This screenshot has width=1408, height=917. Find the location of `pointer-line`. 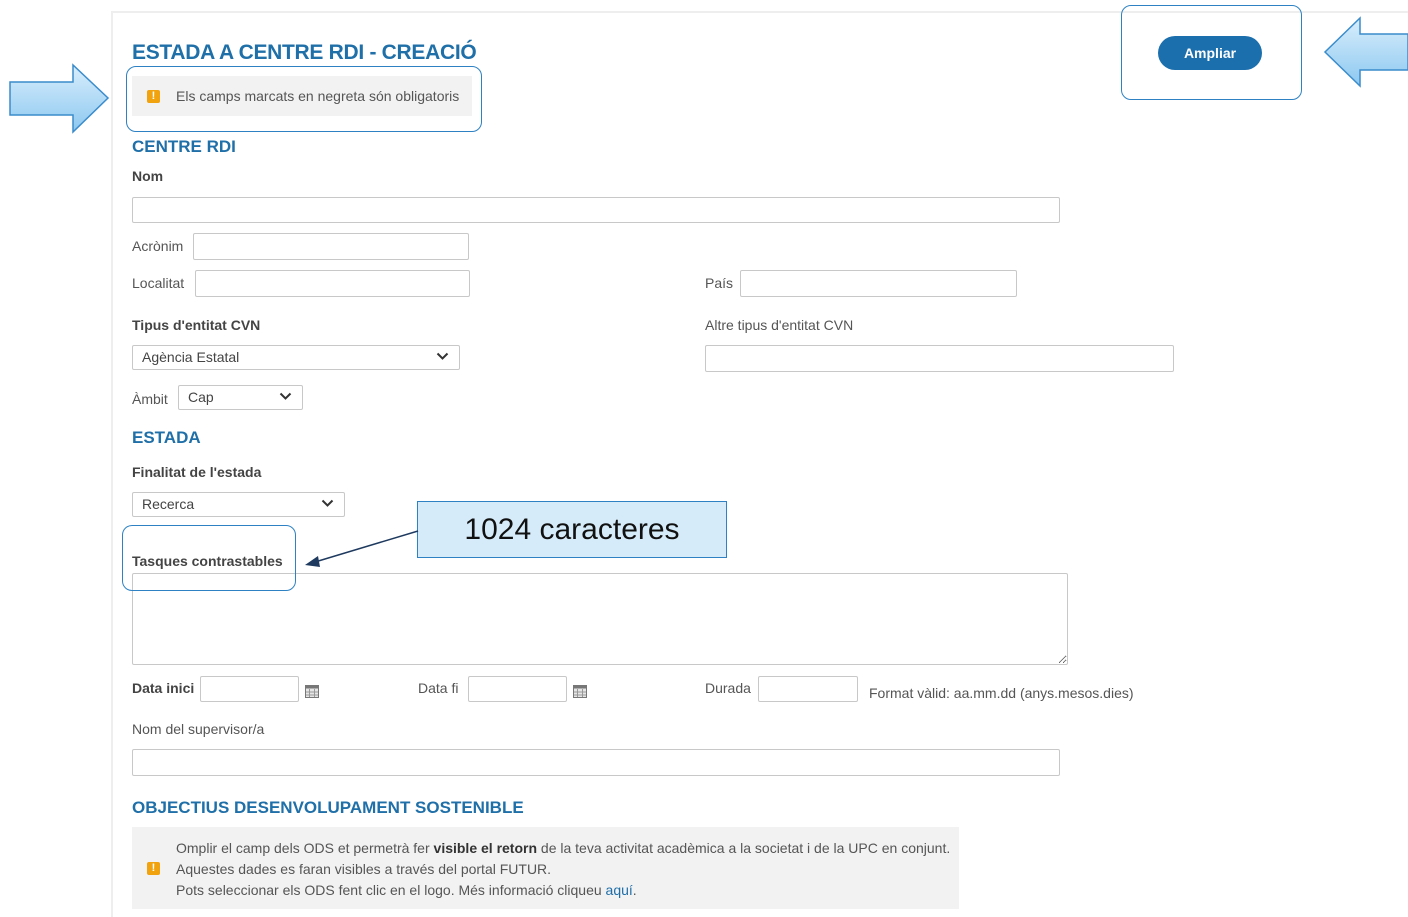

pointer-line is located at coordinates (366, 546).